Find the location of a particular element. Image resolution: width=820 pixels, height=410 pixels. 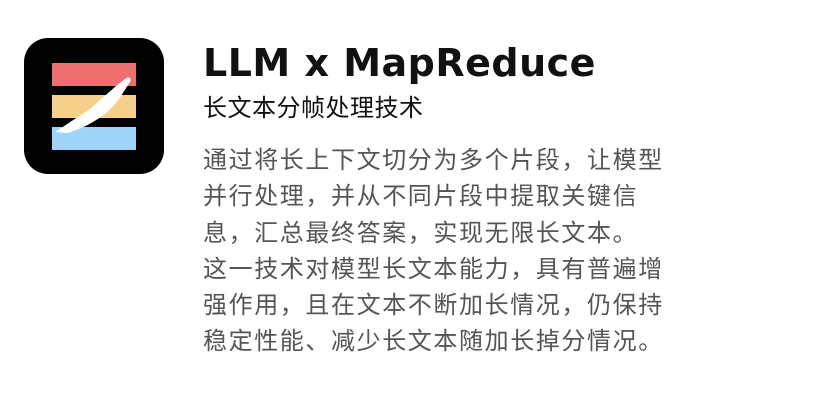

feature-title: LLM x MapReduce is located at coordinates (399, 63).